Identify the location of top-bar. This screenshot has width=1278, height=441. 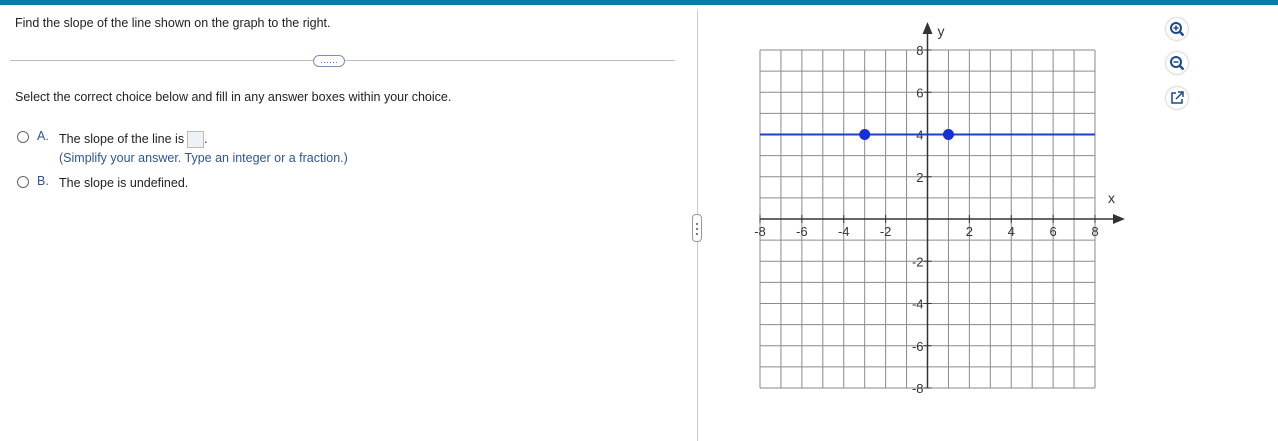
(639, 2).